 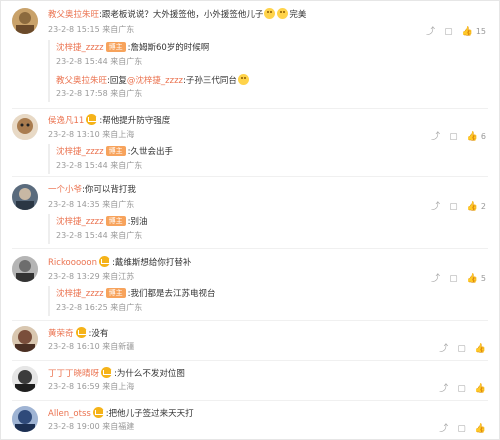 I want to click on reply-text-2: :子孙三代同台, so click(x=210, y=81).